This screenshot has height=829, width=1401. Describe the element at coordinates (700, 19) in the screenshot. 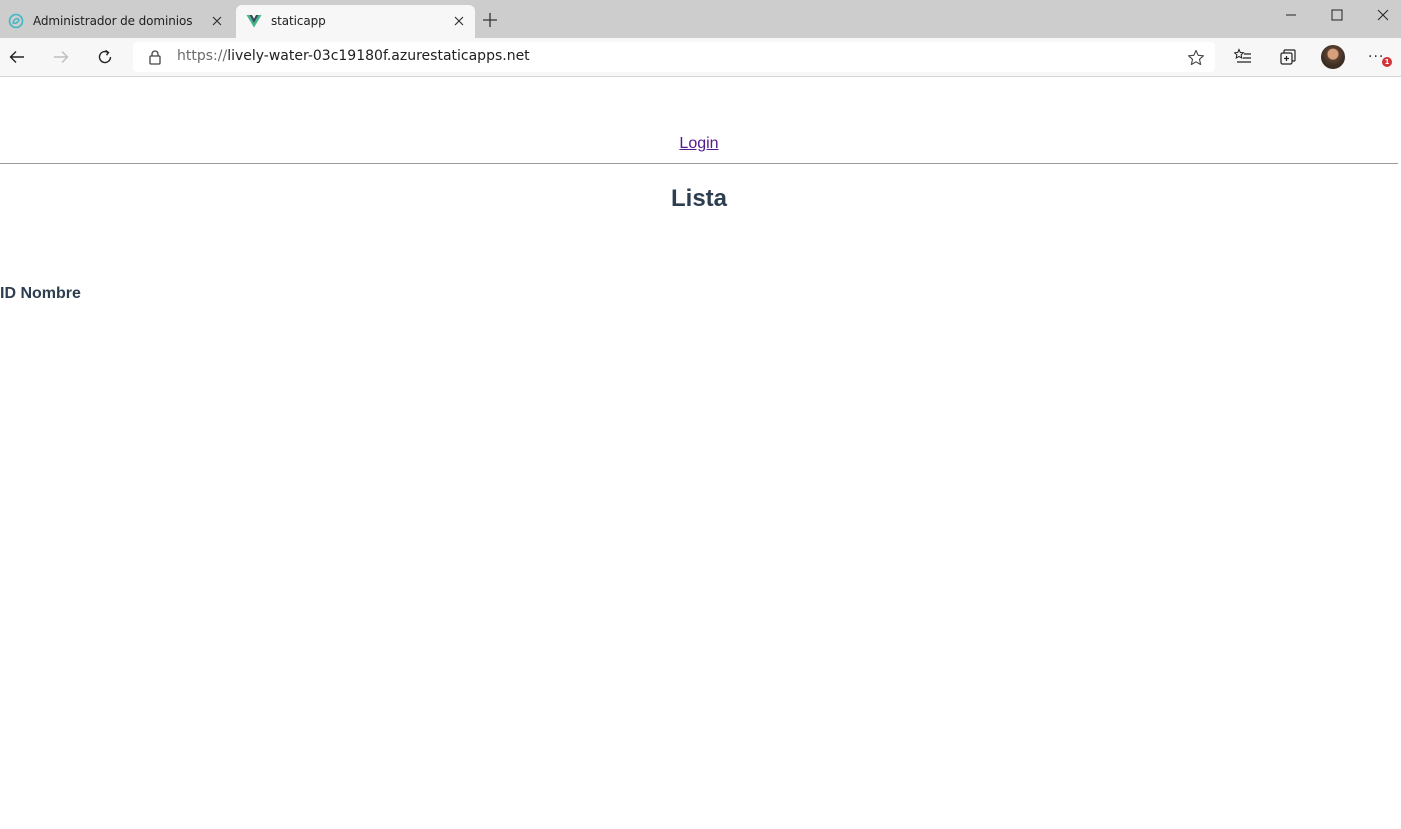

I see `tab-strip: Administrador de dominios staticapp` at that location.